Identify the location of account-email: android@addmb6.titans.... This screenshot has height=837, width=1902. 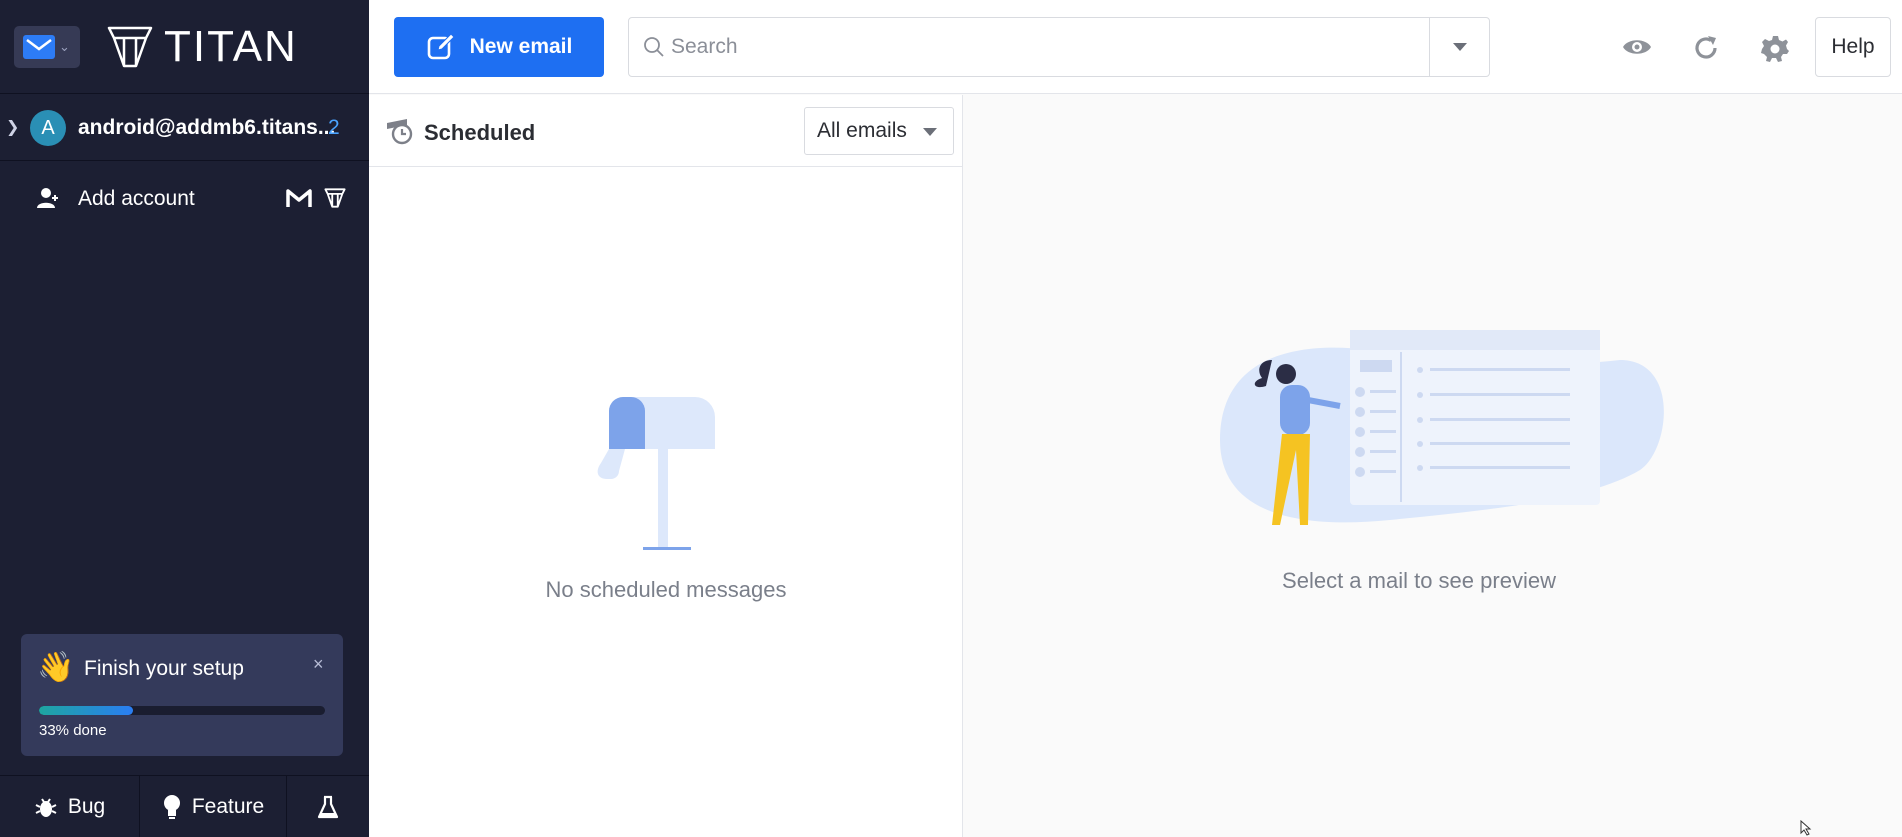
(207, 127).